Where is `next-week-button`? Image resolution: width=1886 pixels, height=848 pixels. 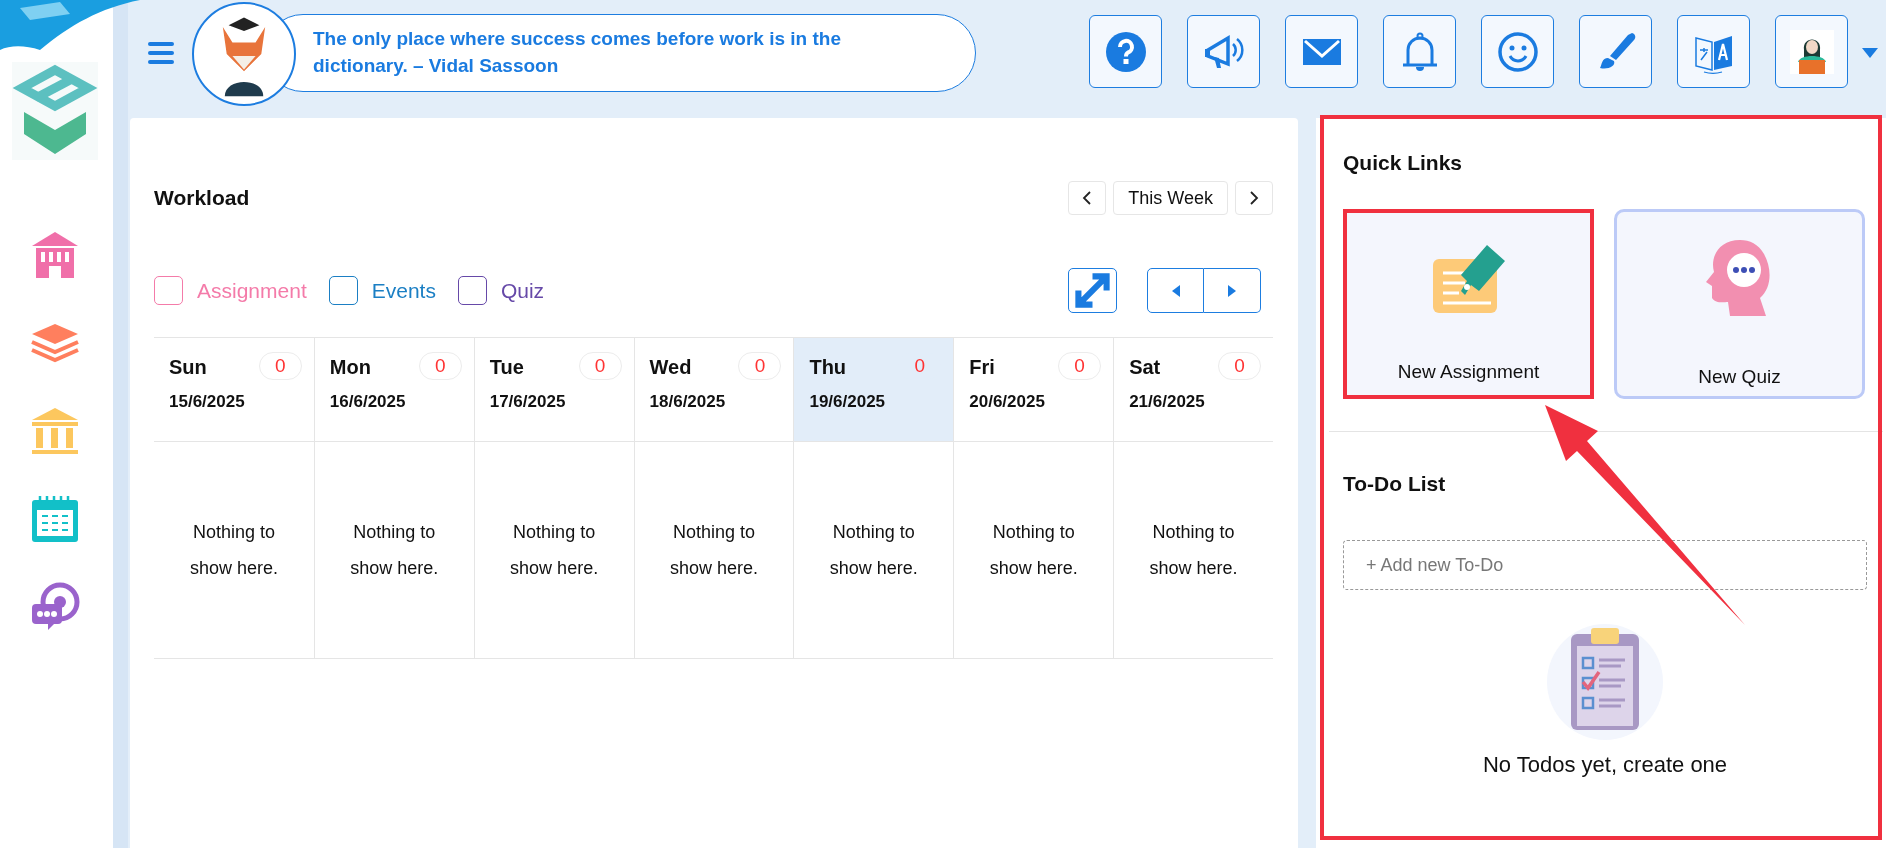 next-week-button is located at coordinates (1254, 198).